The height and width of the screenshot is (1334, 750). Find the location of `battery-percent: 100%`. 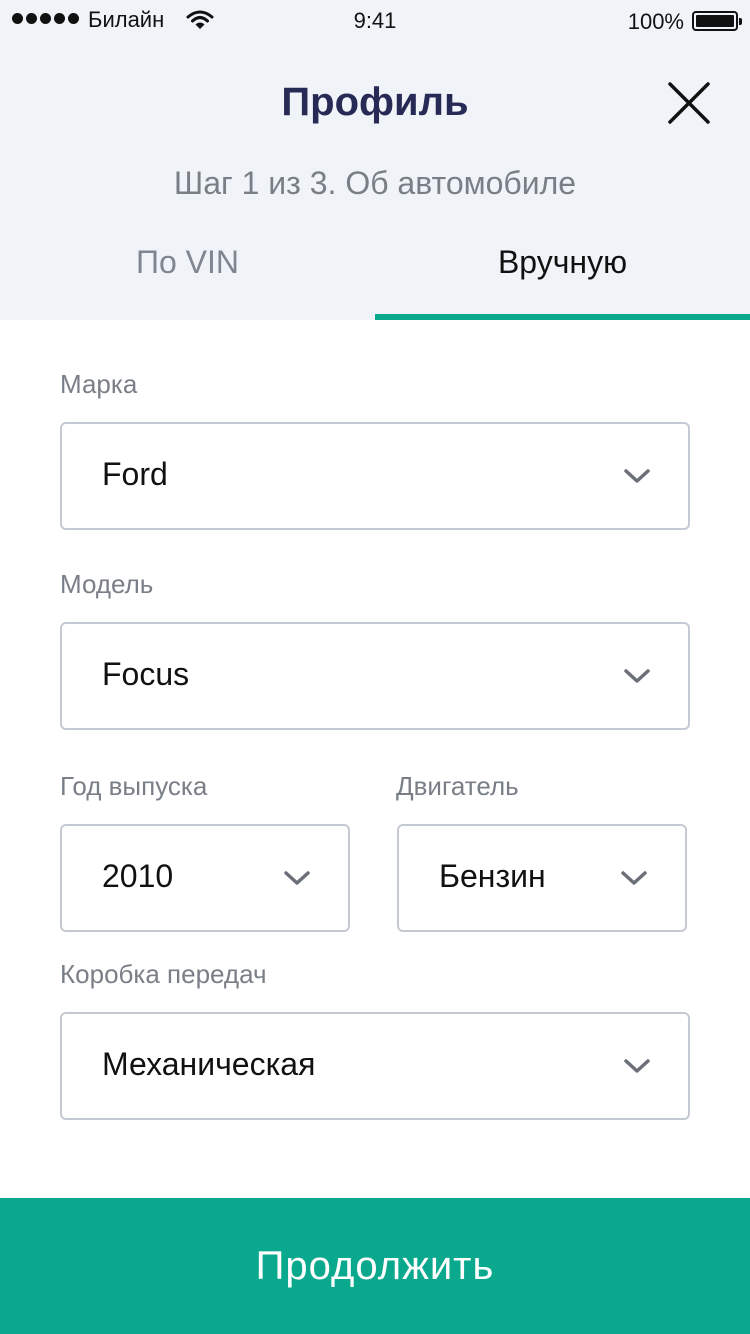

battery-percent: 100% is located at coordinates (655, 21).